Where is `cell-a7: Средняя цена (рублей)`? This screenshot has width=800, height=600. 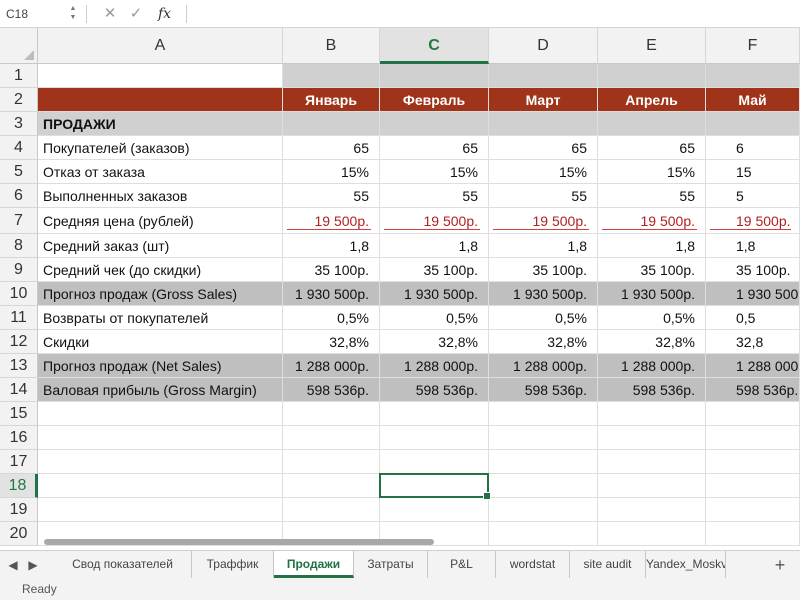 cell-a7: Средняя цена (рублей) is located at coordinates (160, 221).